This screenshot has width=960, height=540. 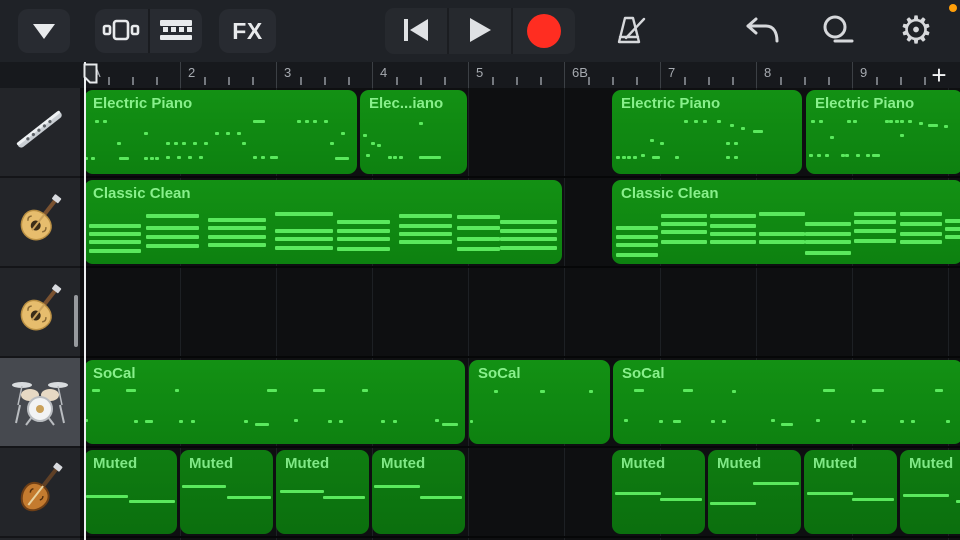 I want to click on tracks-view-icon, so click(x=121, y=31).